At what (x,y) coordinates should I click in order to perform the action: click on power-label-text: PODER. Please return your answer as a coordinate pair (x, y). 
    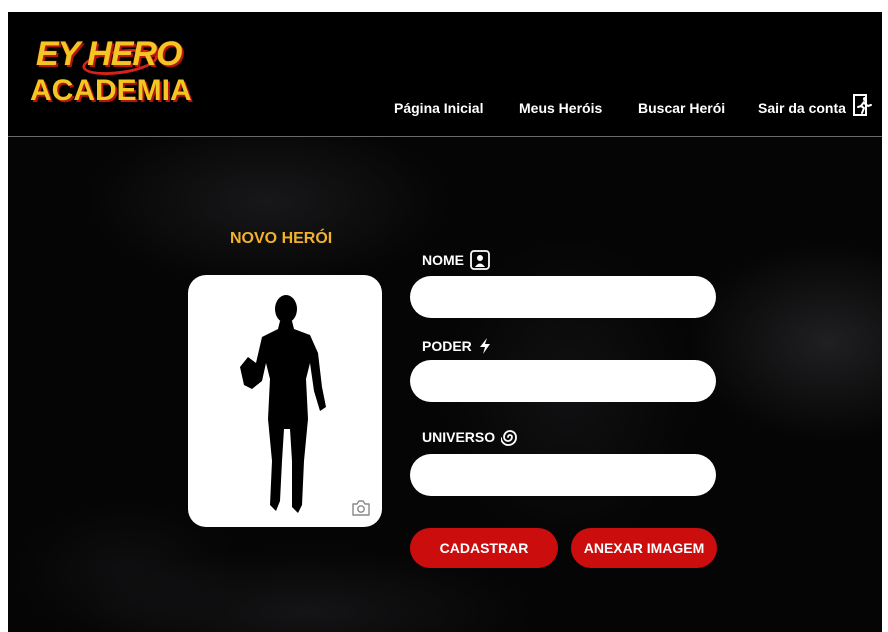
    Looking at the image, I should click on (447, 346).